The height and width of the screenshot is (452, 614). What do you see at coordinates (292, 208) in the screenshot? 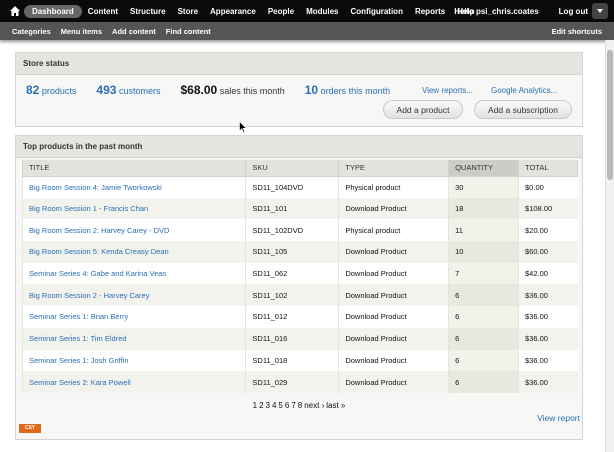
I see `sku-cell: SD11_101` at bounding box center [292, 208].